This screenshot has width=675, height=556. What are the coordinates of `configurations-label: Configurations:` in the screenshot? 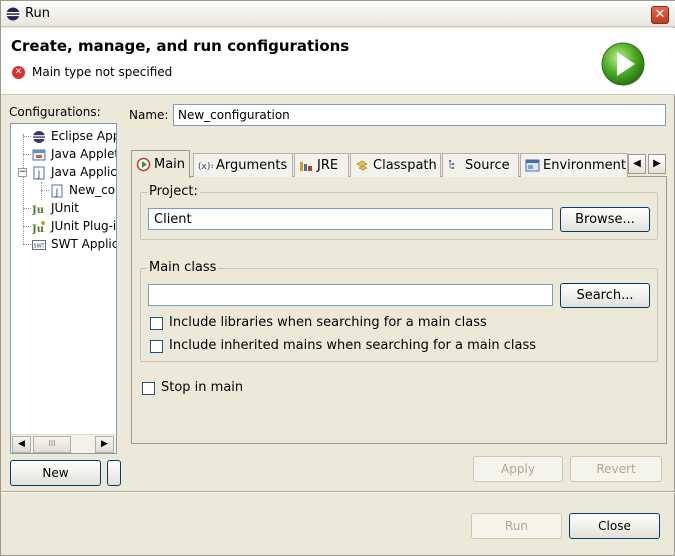 It's located at (55, 112).